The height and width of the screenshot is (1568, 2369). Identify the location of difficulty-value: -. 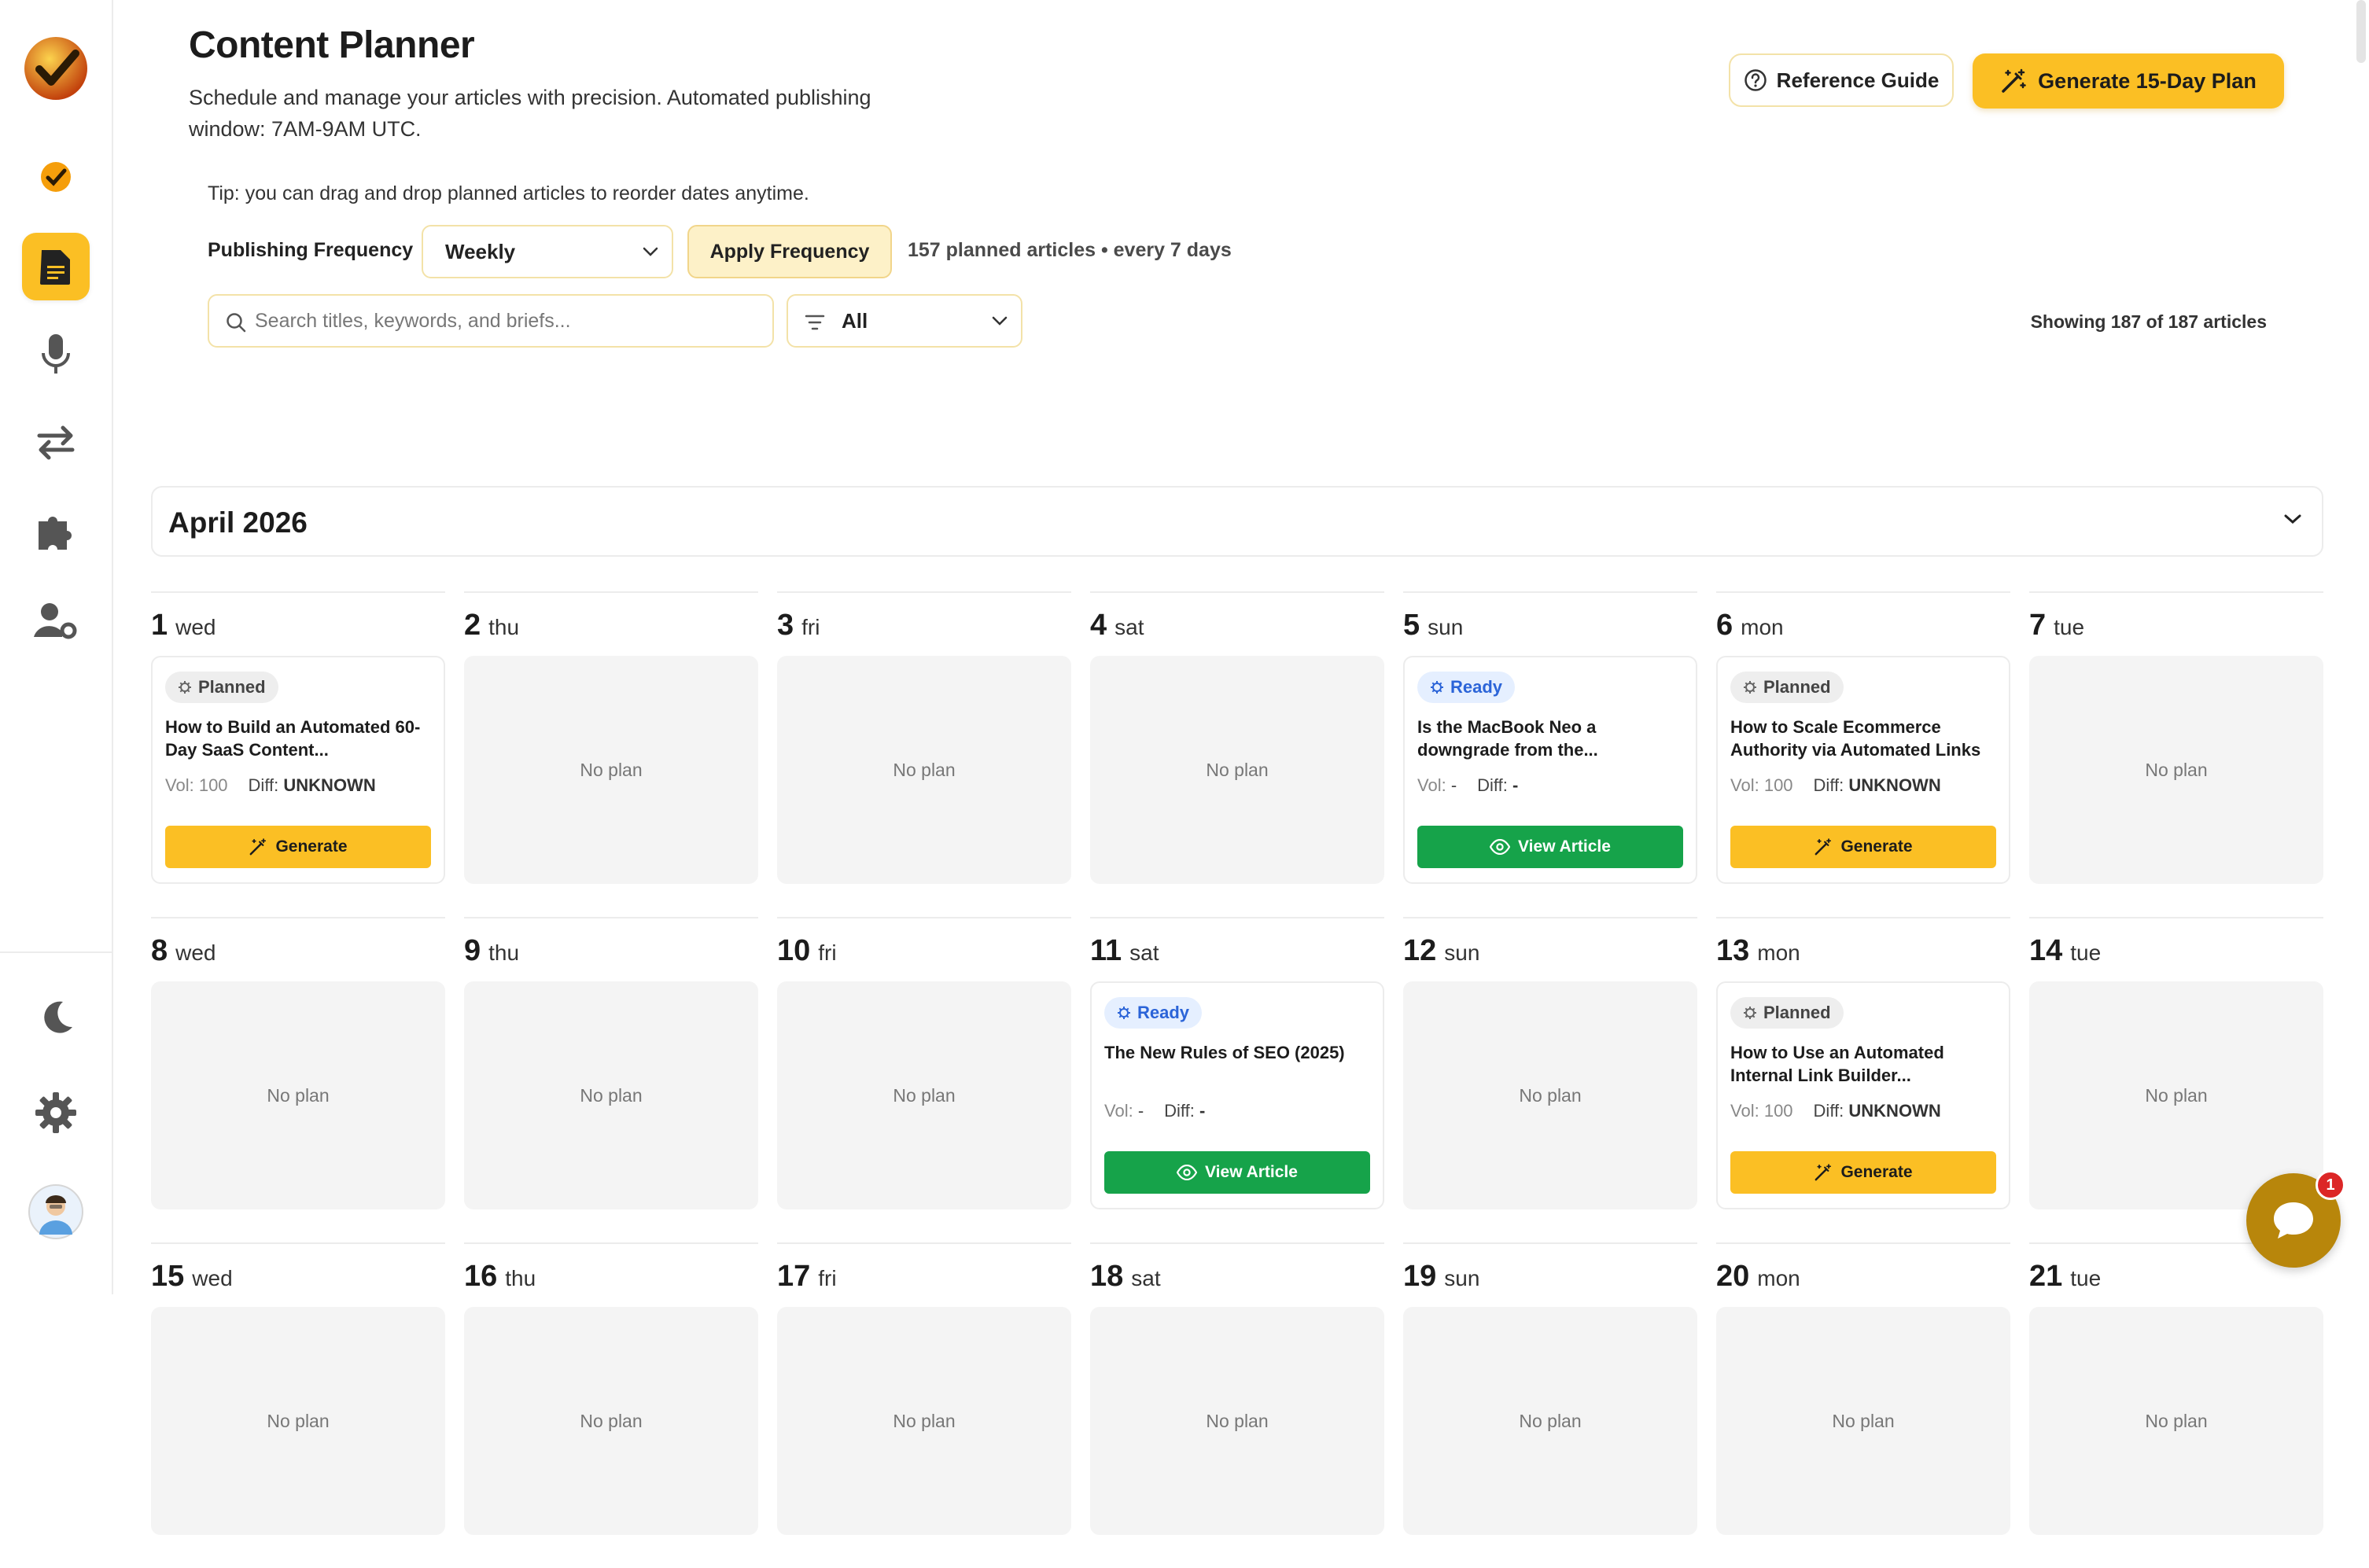
(1202, 1111).